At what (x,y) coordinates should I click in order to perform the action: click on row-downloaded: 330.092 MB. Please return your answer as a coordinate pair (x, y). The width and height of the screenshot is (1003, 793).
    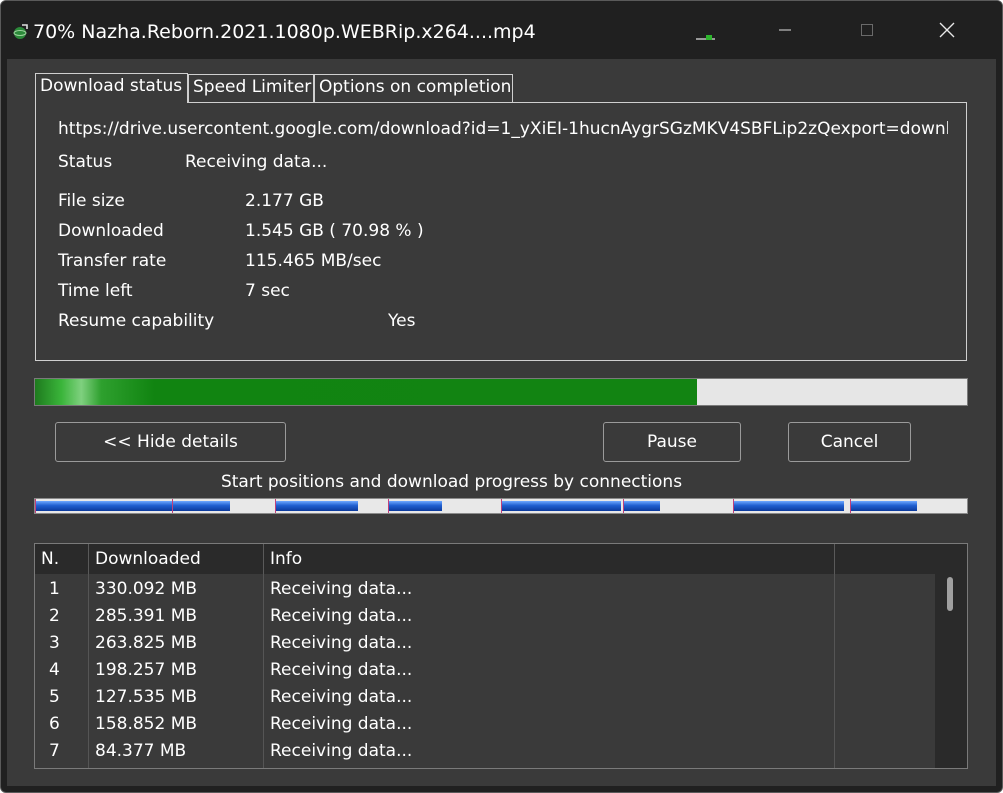
    Looking at the image, I should click on (146, 589).